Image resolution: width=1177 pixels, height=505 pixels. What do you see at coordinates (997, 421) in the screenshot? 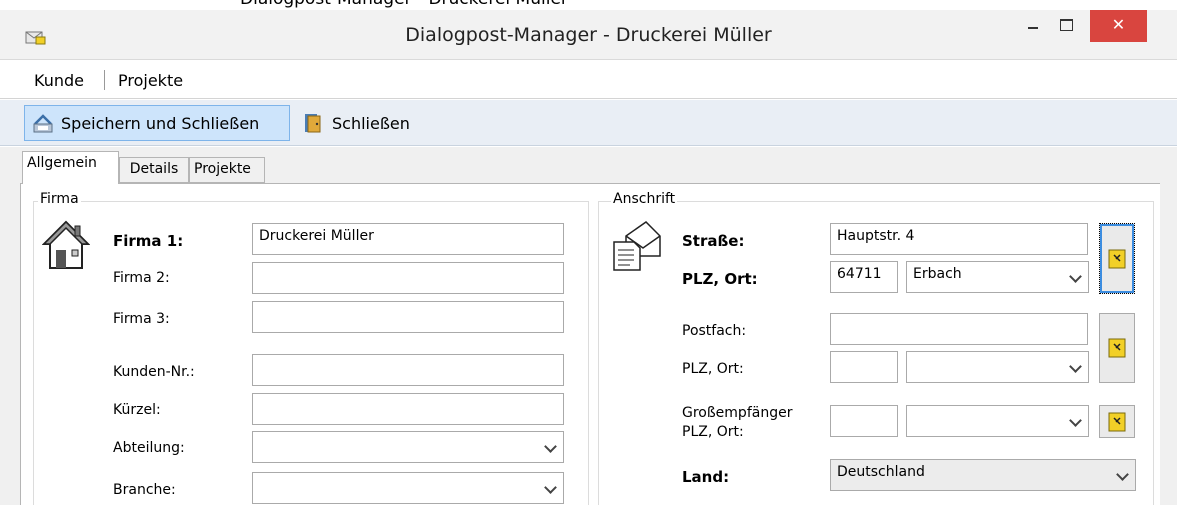
I see `grossempfaenger-ort-select` at bounding box center [997, 421].